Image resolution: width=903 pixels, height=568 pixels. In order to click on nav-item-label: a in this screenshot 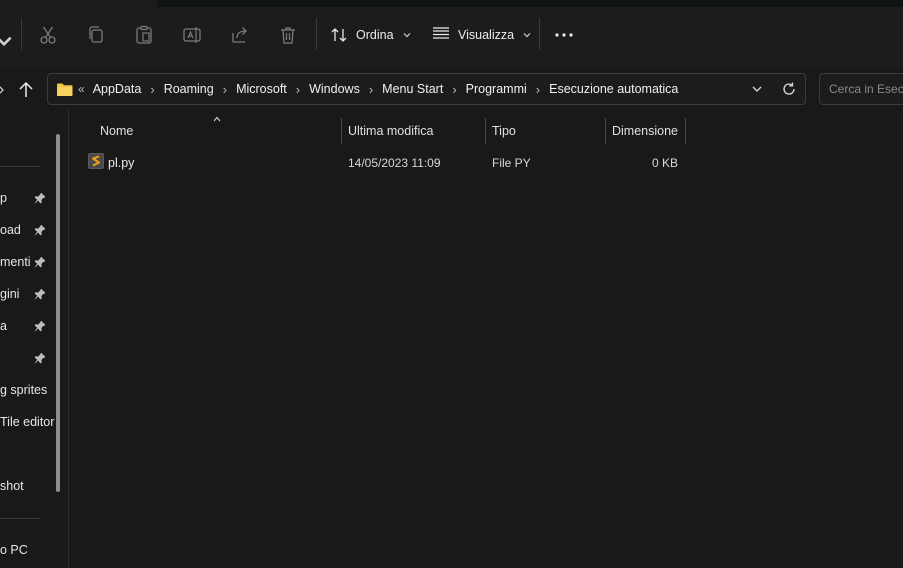, I will do `click(3, 326)`.